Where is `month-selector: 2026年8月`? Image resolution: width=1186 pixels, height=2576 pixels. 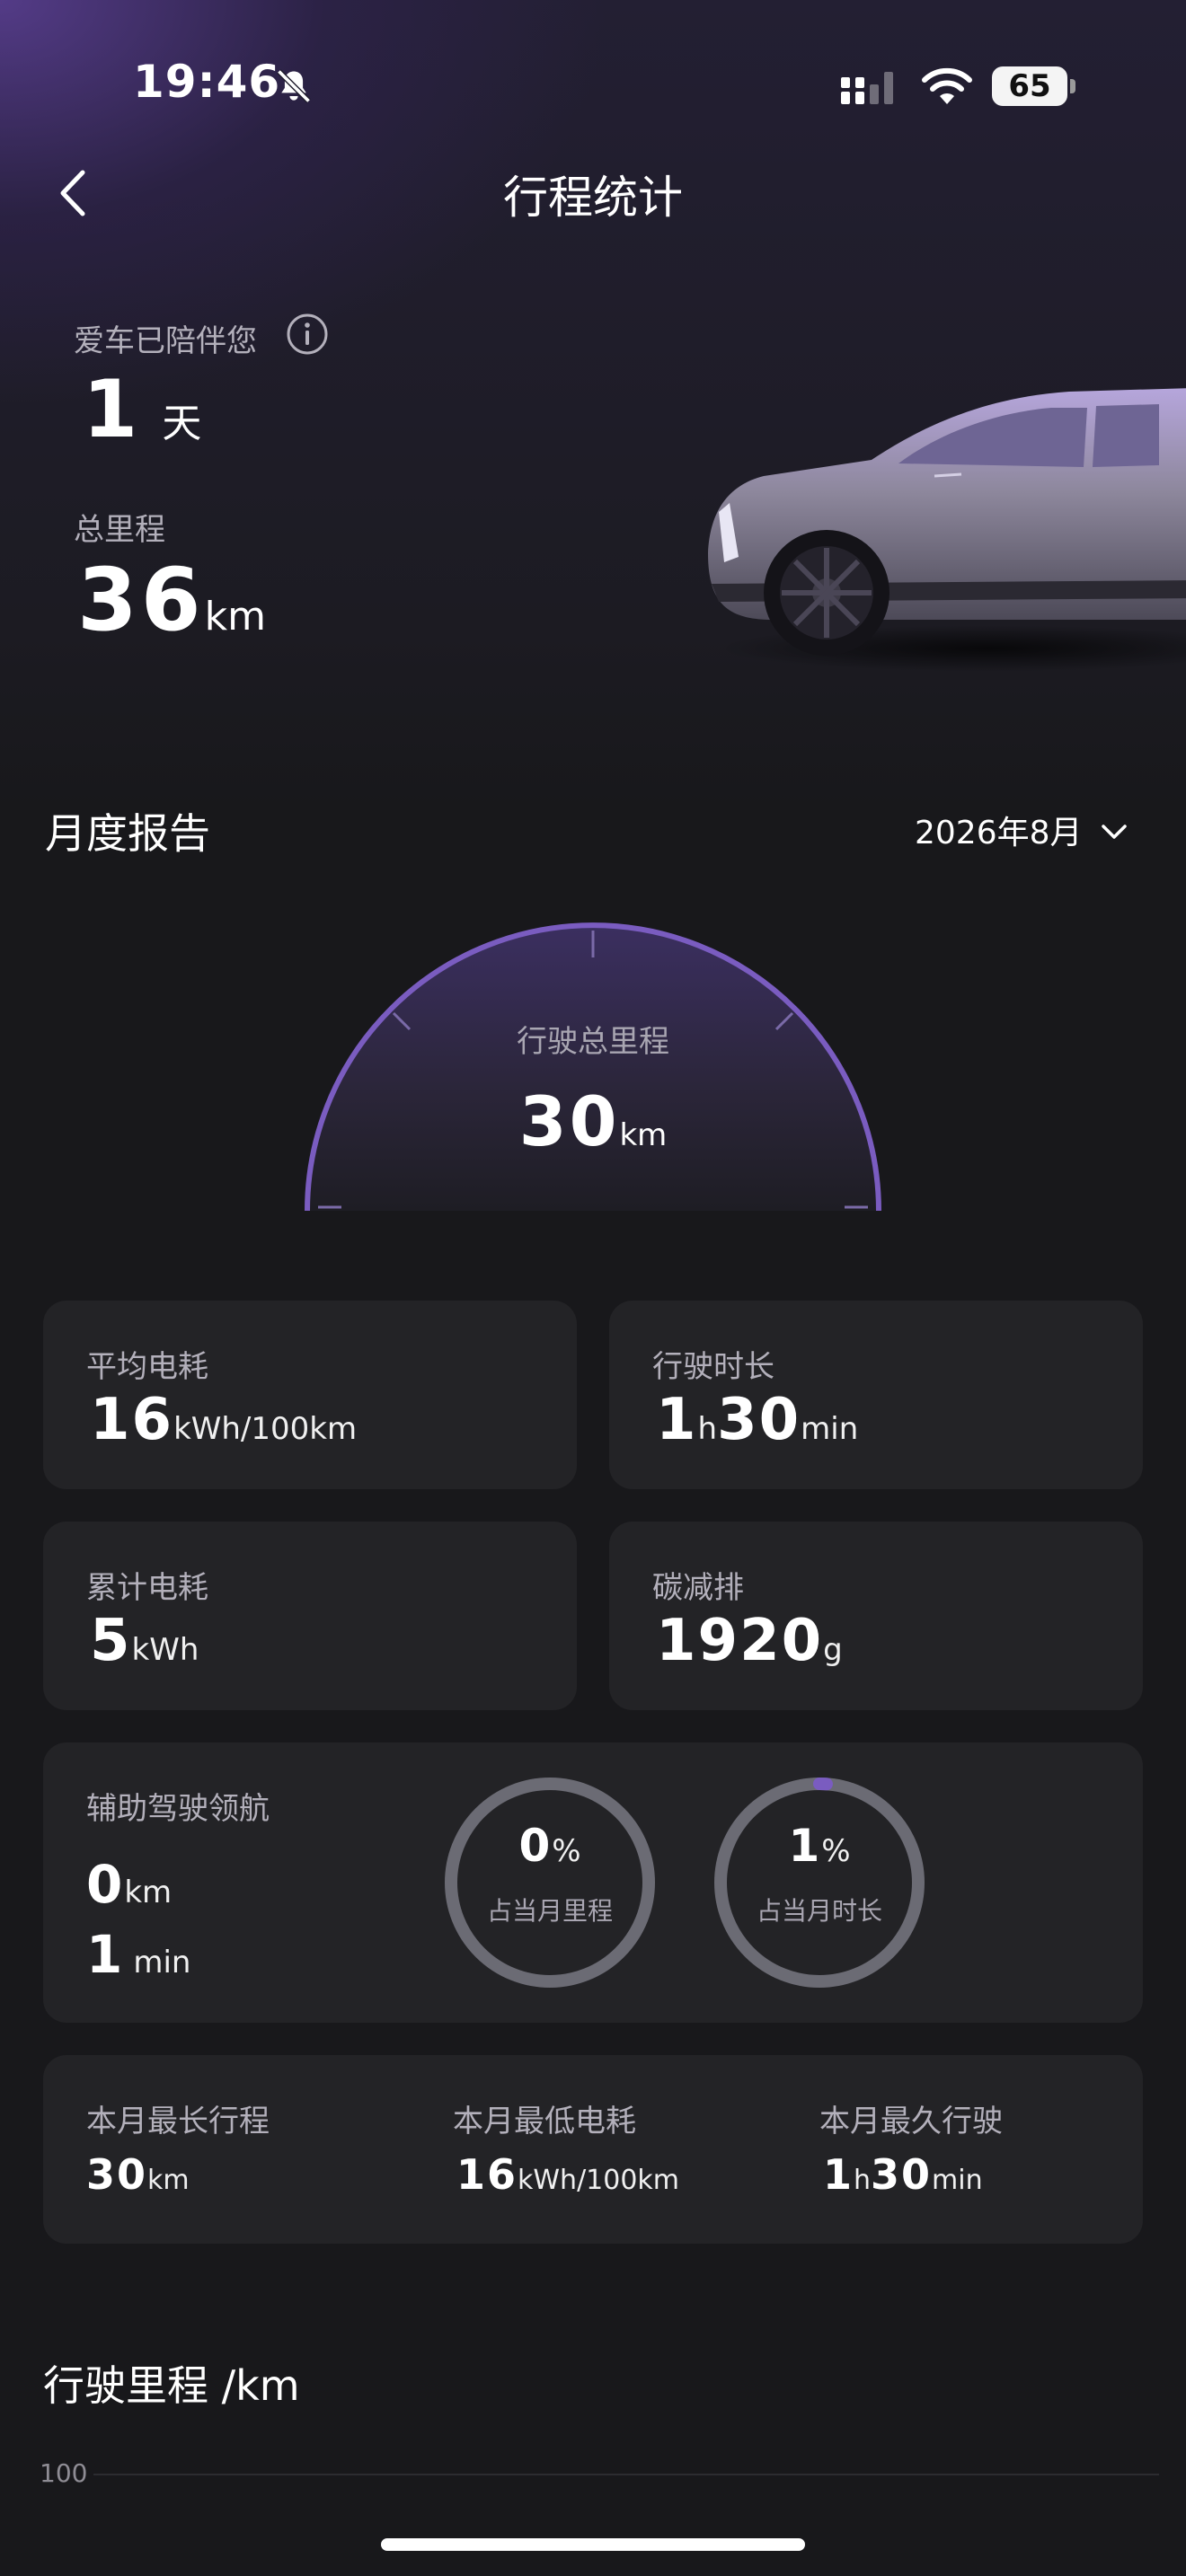
month-selector: 2026年8月 is located at coordinates (999, 830).